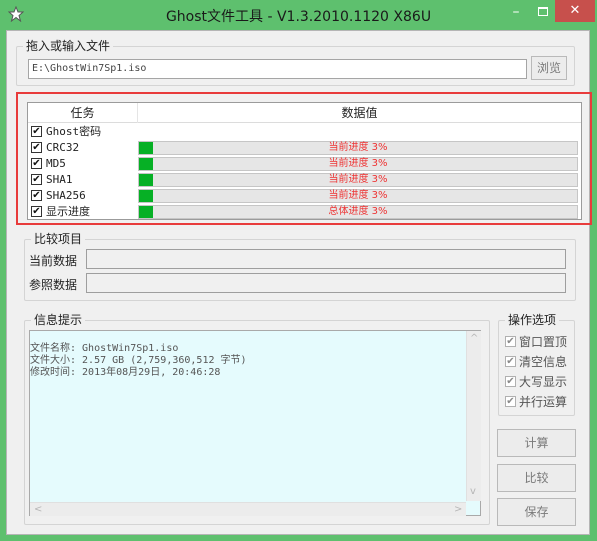  What do you see at coordinates (277, 69) in the screenshot?
I see `file-path-input: E:\GhostWin7Sp1.iso` at bounding box center [277, 69].